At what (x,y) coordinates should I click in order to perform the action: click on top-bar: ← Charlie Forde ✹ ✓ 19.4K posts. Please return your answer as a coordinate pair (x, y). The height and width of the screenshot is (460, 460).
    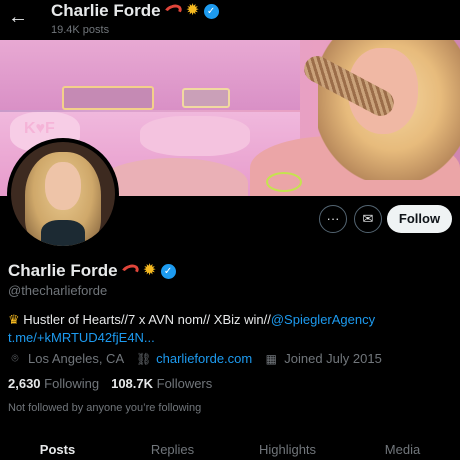
    Looking at the image, I should click on (230, 20).